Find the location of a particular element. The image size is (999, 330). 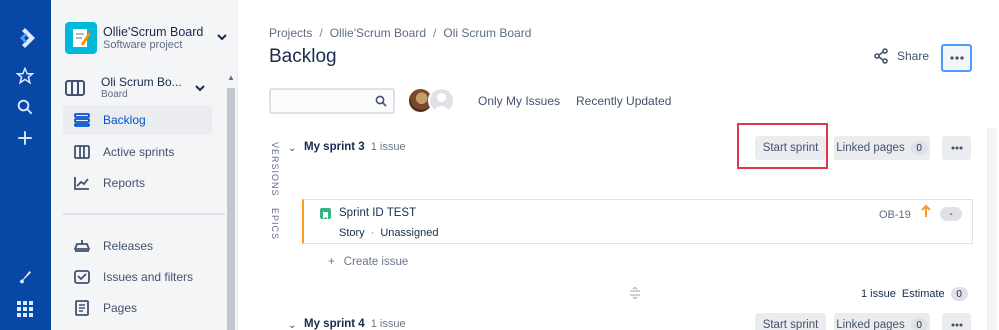

project-type: Software project is located at coordinates (143, 44).